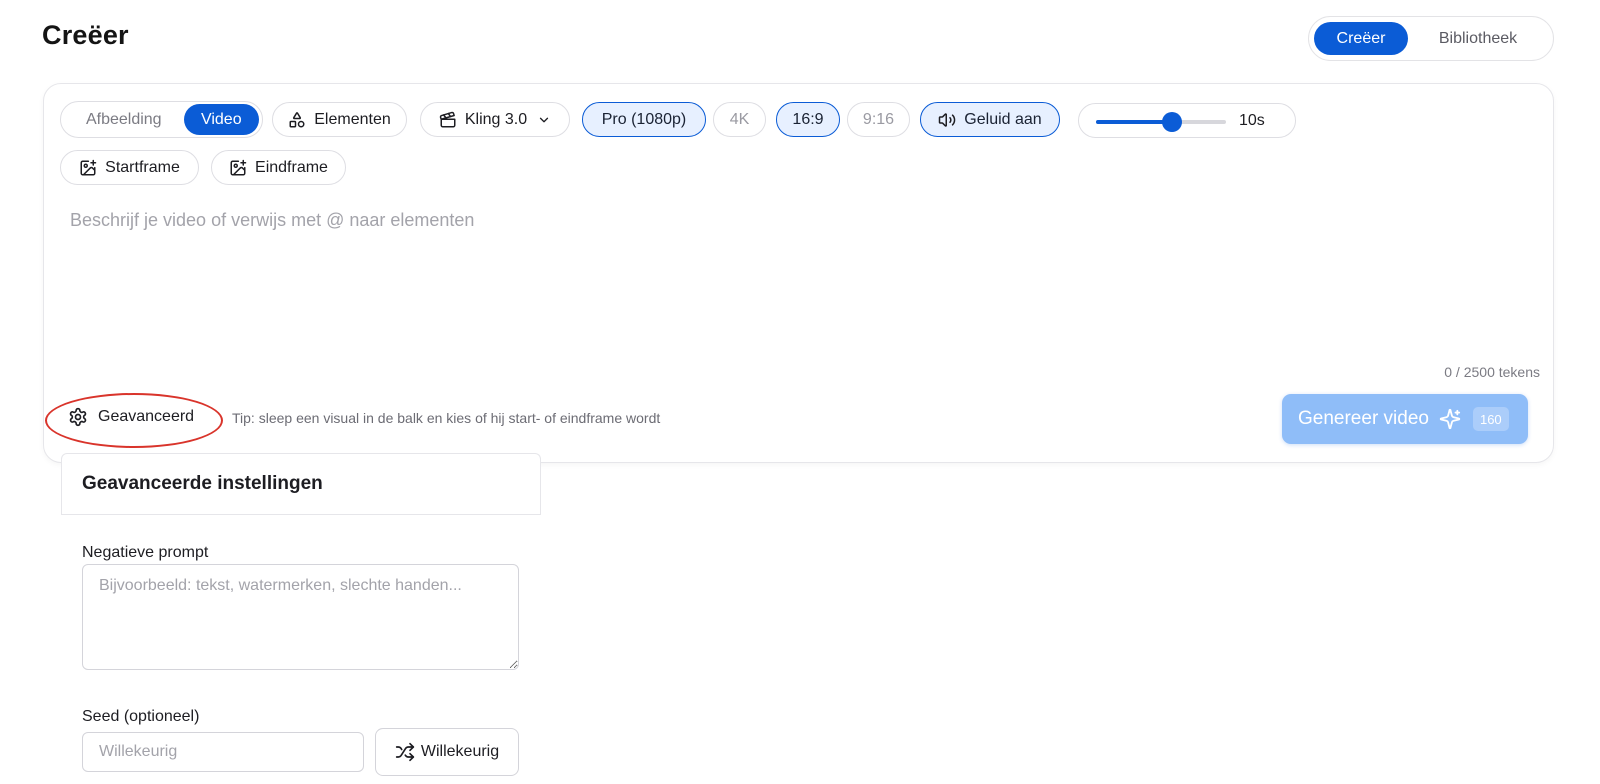 The image size is (1600, 784). What do you see at coordinates (124, 119) in the screenshot?
I see `mode-image-button: Afbeelding` at bounding box center [124, 119].